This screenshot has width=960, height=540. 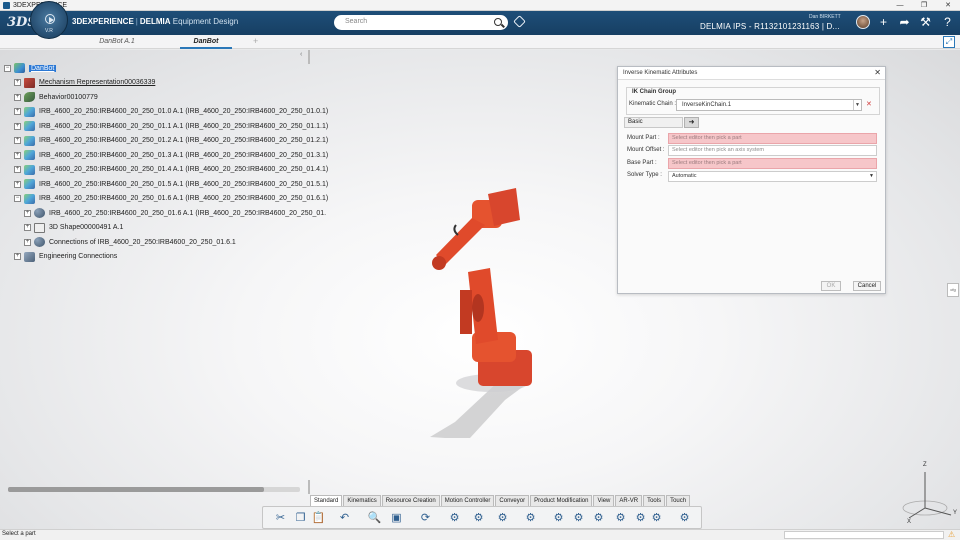 What do you see at coordinates (953, 290) in the screenshot?
I see `side-panel-tab: cfg` at bounding box center [953, 290].